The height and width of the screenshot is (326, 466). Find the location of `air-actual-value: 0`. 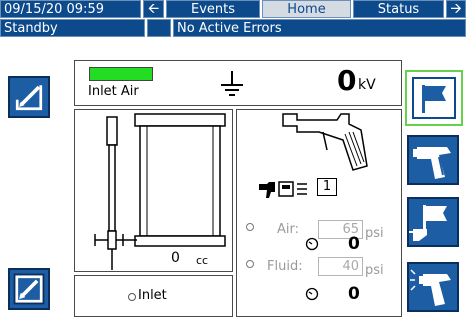

air-actual-value: 0 is located at coordinates (354, 244).